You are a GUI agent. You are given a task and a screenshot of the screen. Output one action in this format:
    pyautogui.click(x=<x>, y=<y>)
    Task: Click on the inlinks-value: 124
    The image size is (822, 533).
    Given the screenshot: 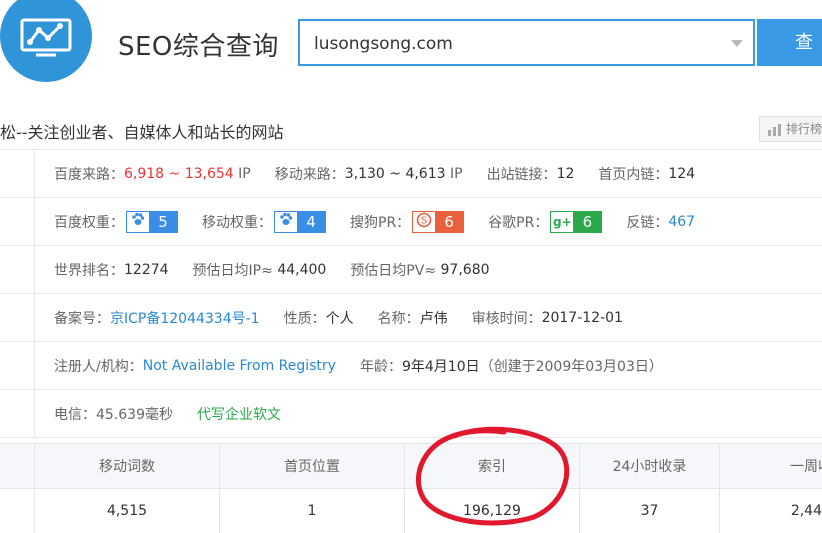 What is the action you would take?
    pyautogui.click(x=681, y=174)
    